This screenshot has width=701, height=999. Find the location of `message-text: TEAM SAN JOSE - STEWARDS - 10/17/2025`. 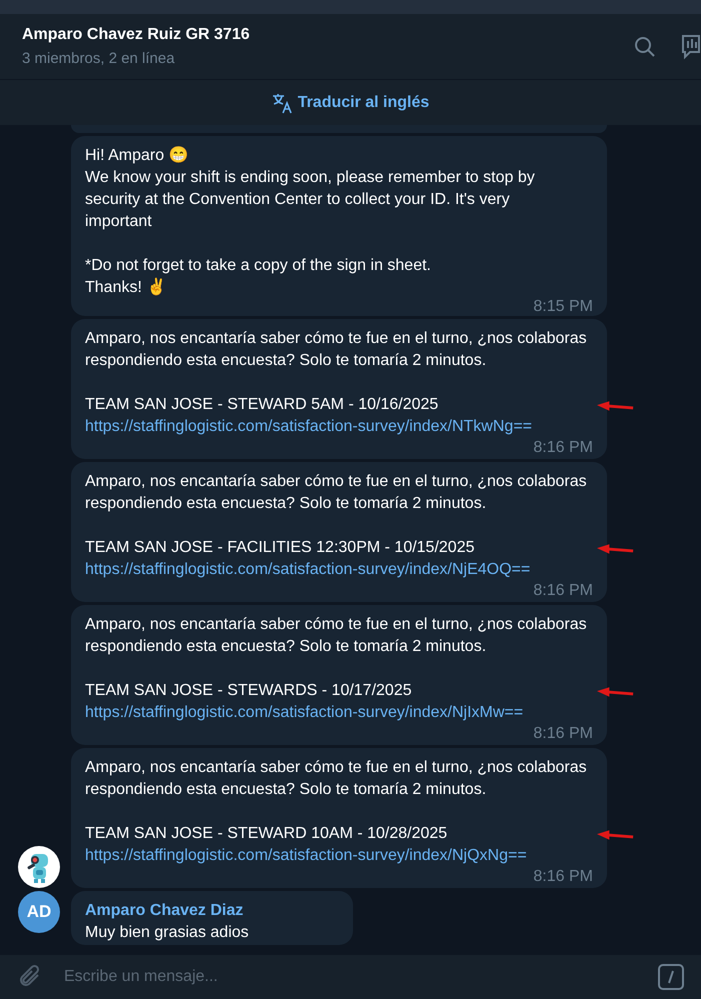

message-text: TEAM SAN JOSE - STEWARDS - 10/17/2025 is located at coordinates (249, 691).